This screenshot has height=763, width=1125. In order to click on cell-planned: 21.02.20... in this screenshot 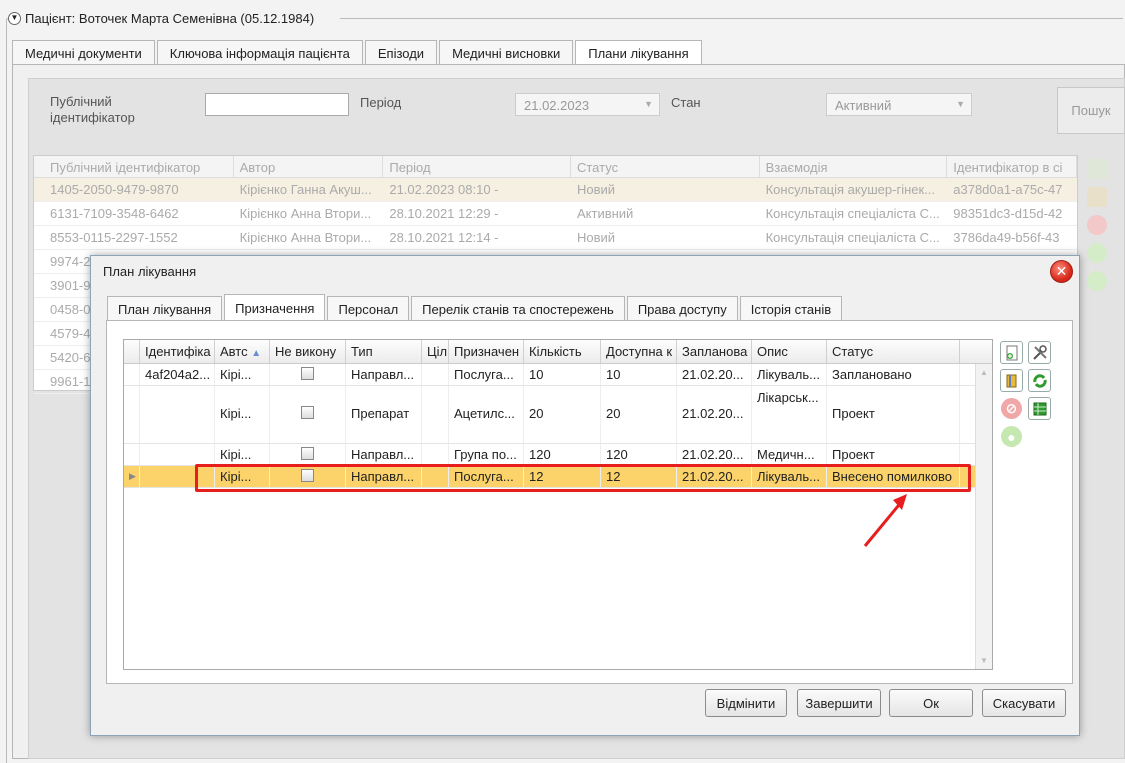, I will do `click(714, 374)`.